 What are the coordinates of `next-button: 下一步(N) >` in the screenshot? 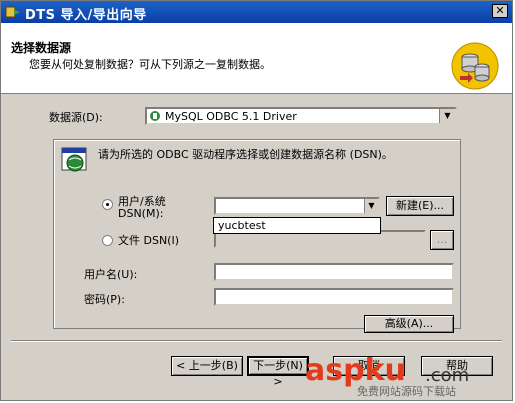 It's located at (278, 372).